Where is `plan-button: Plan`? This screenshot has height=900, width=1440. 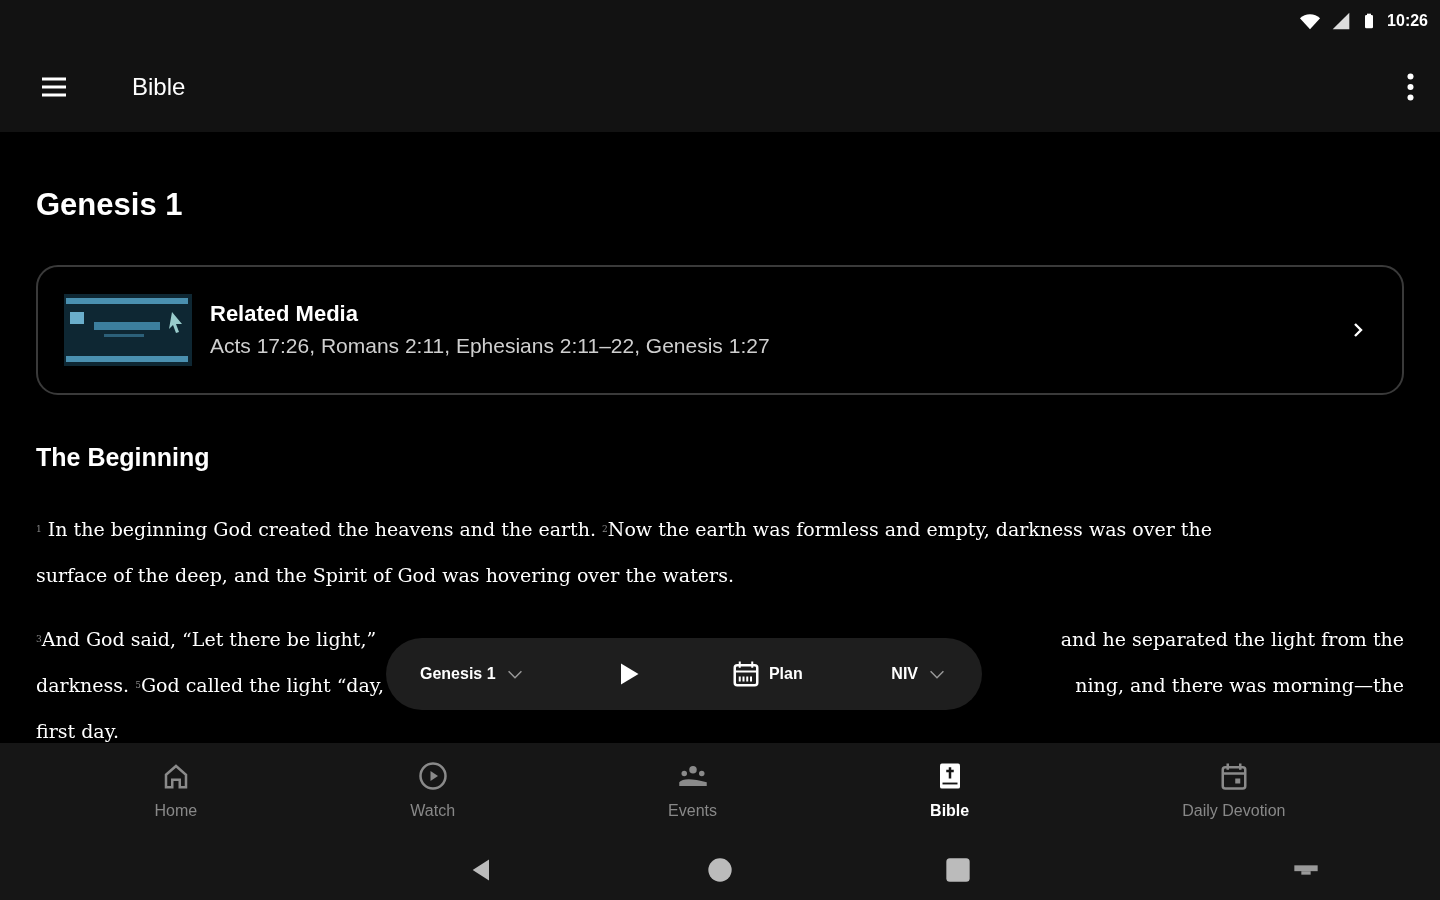 plan-button: Plan is located at coordinates (766, 674).